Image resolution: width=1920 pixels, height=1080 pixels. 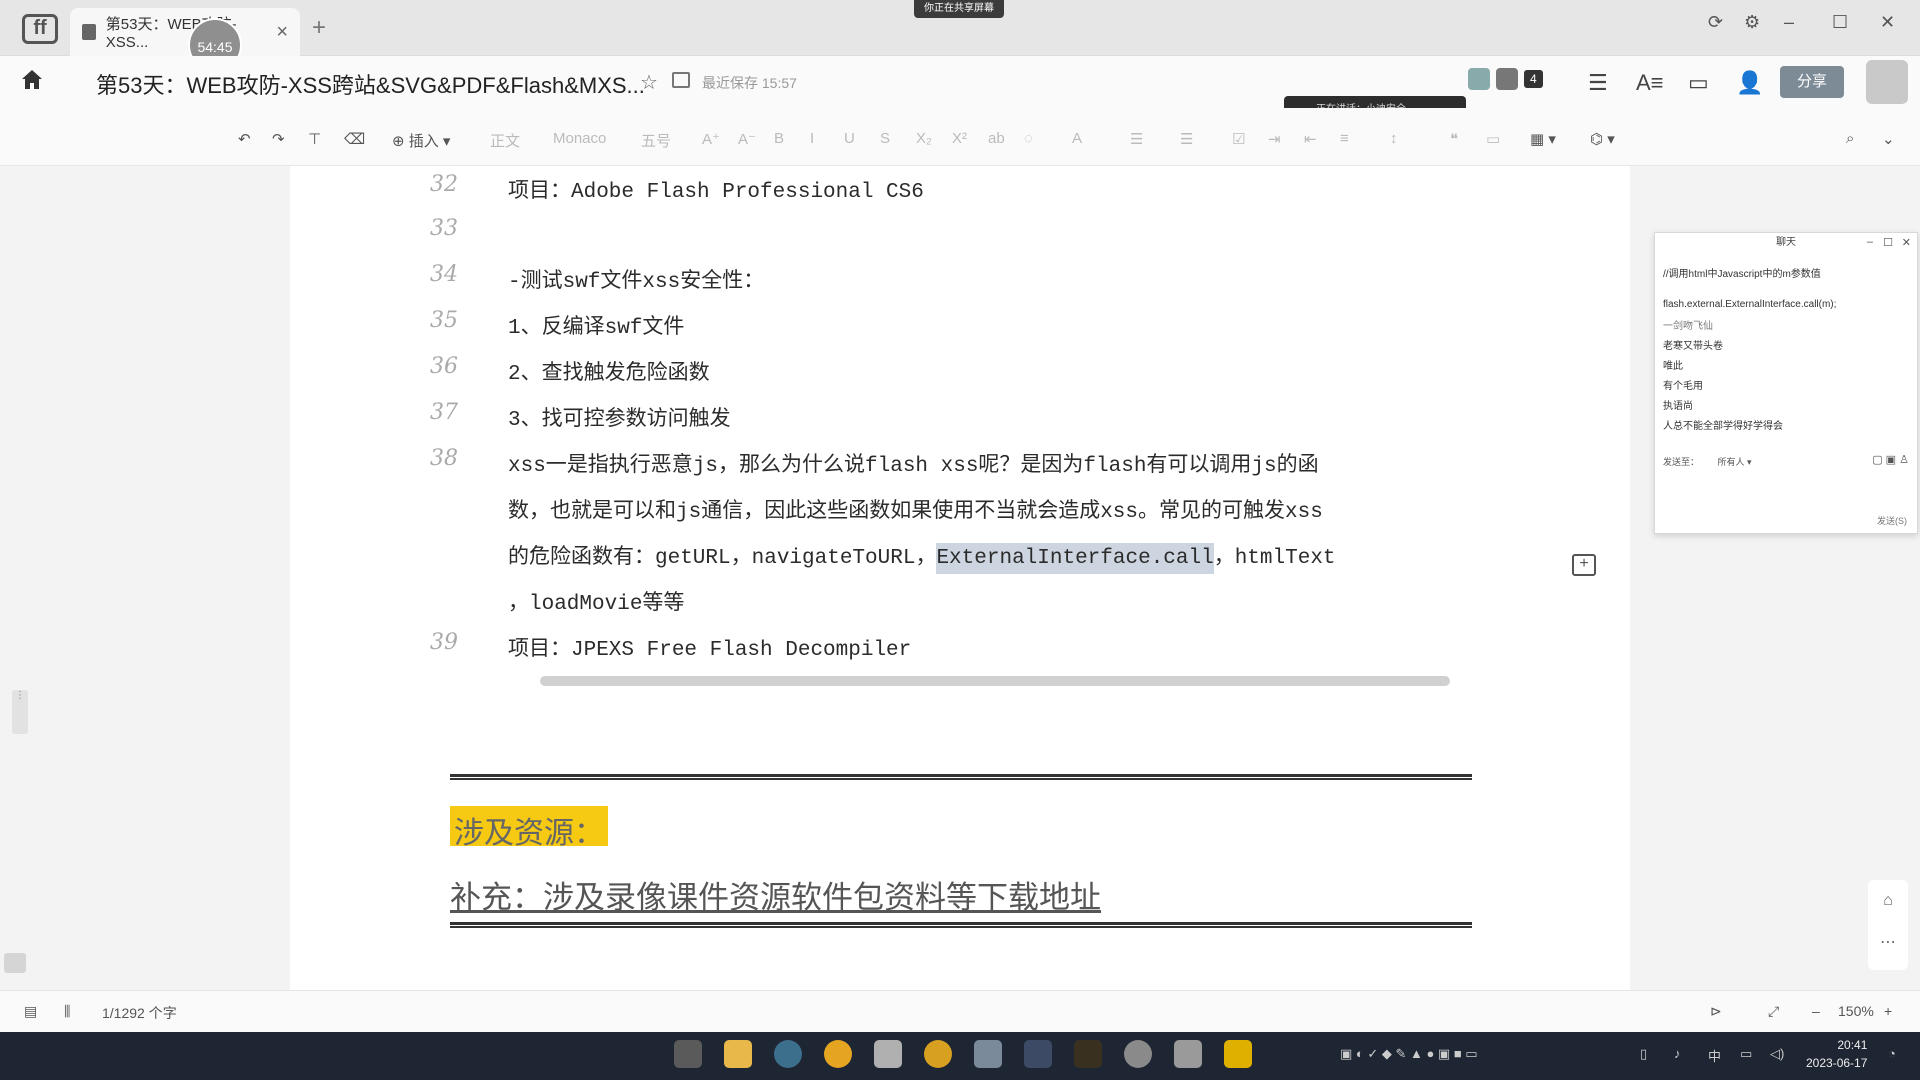 I want to click on microphone-icon: ♪, so click(x=1677, y=1053).